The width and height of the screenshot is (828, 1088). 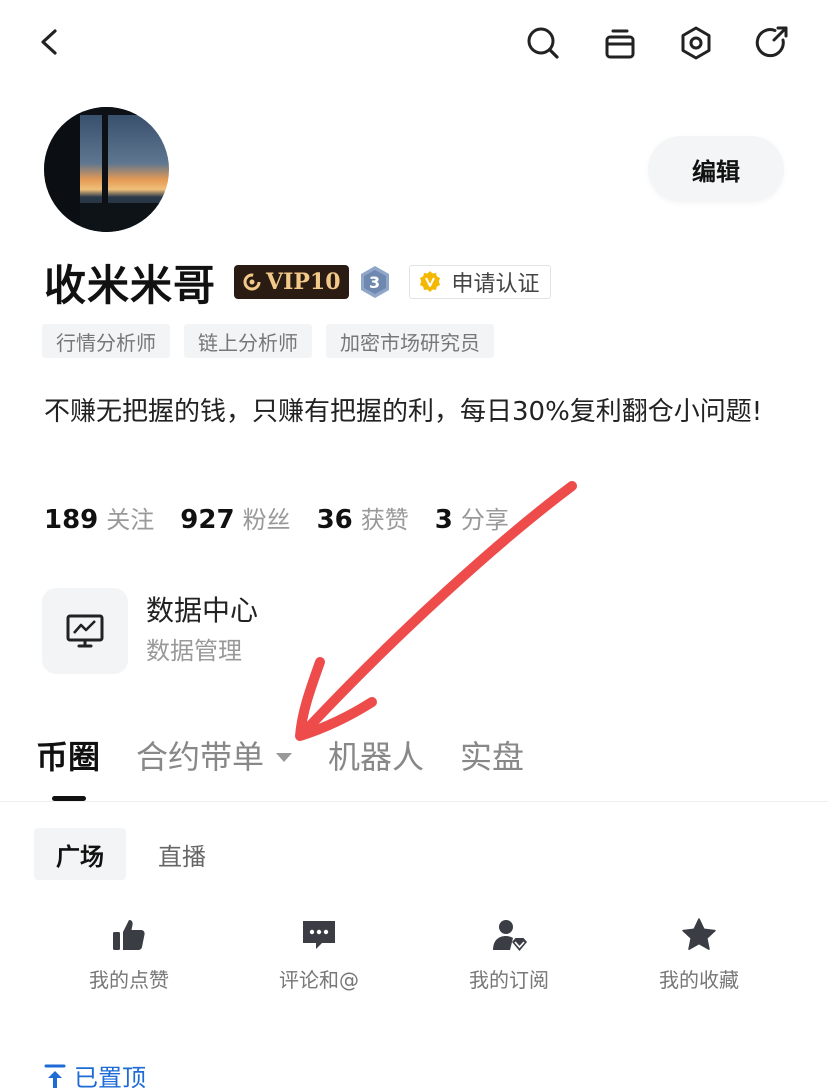 I want to click on tab-label: 币圈, so click(x=68, y=757).